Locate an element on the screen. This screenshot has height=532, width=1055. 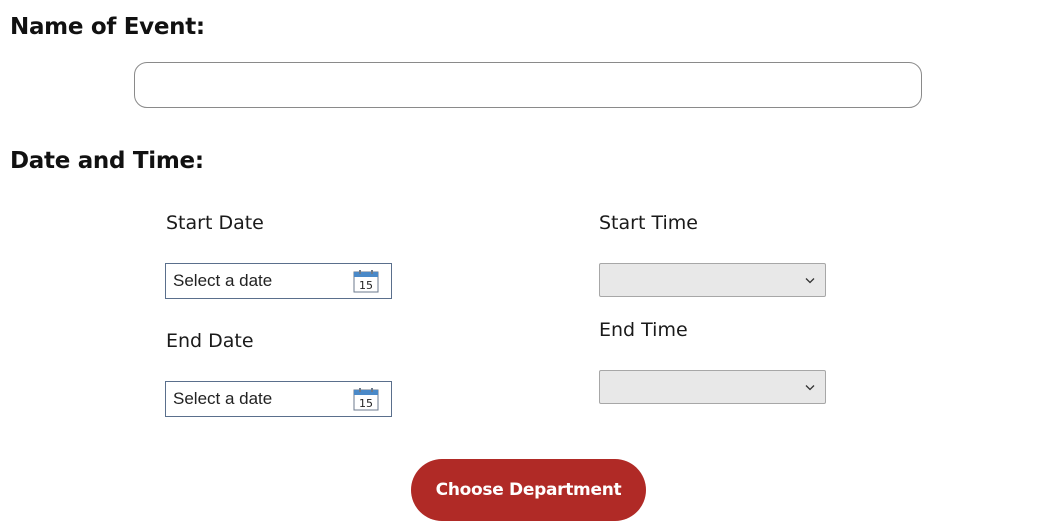
event-name-input is located at coordinates (528, 85).